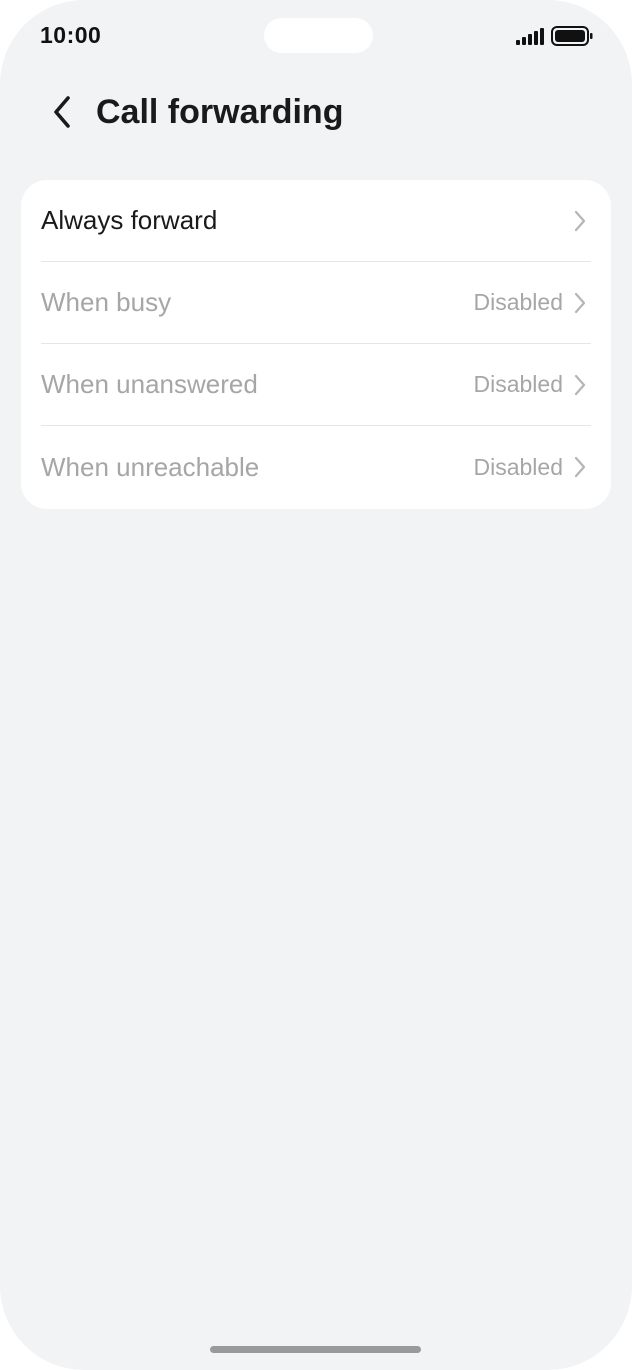  Describe the element at coordinates (149, 384) in the screenshot. I see `option-label: When unanswered` at that location.